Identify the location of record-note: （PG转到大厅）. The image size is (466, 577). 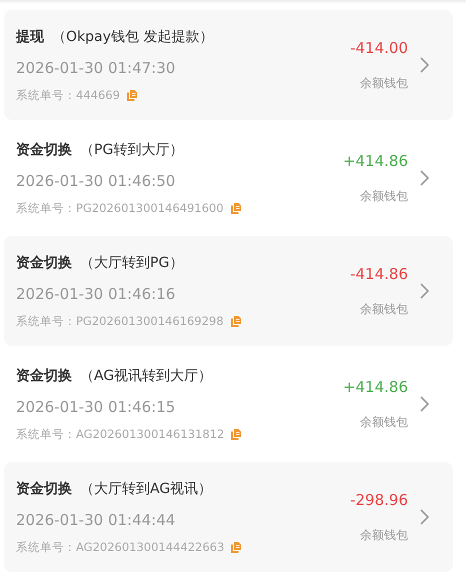
(132, 149).